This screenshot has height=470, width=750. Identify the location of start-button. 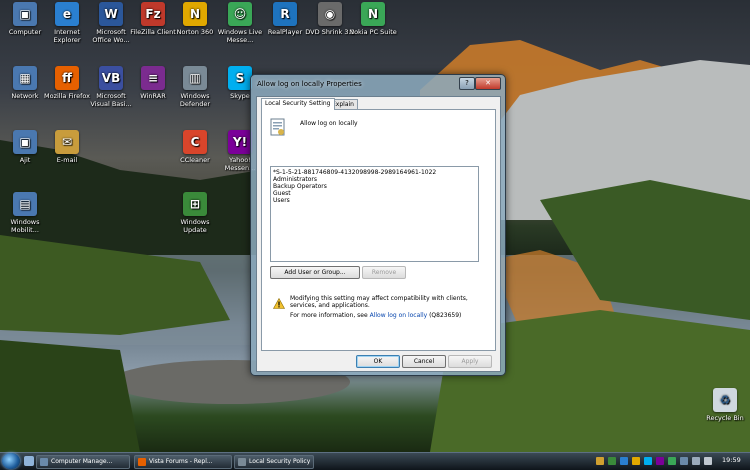
(11, 461).